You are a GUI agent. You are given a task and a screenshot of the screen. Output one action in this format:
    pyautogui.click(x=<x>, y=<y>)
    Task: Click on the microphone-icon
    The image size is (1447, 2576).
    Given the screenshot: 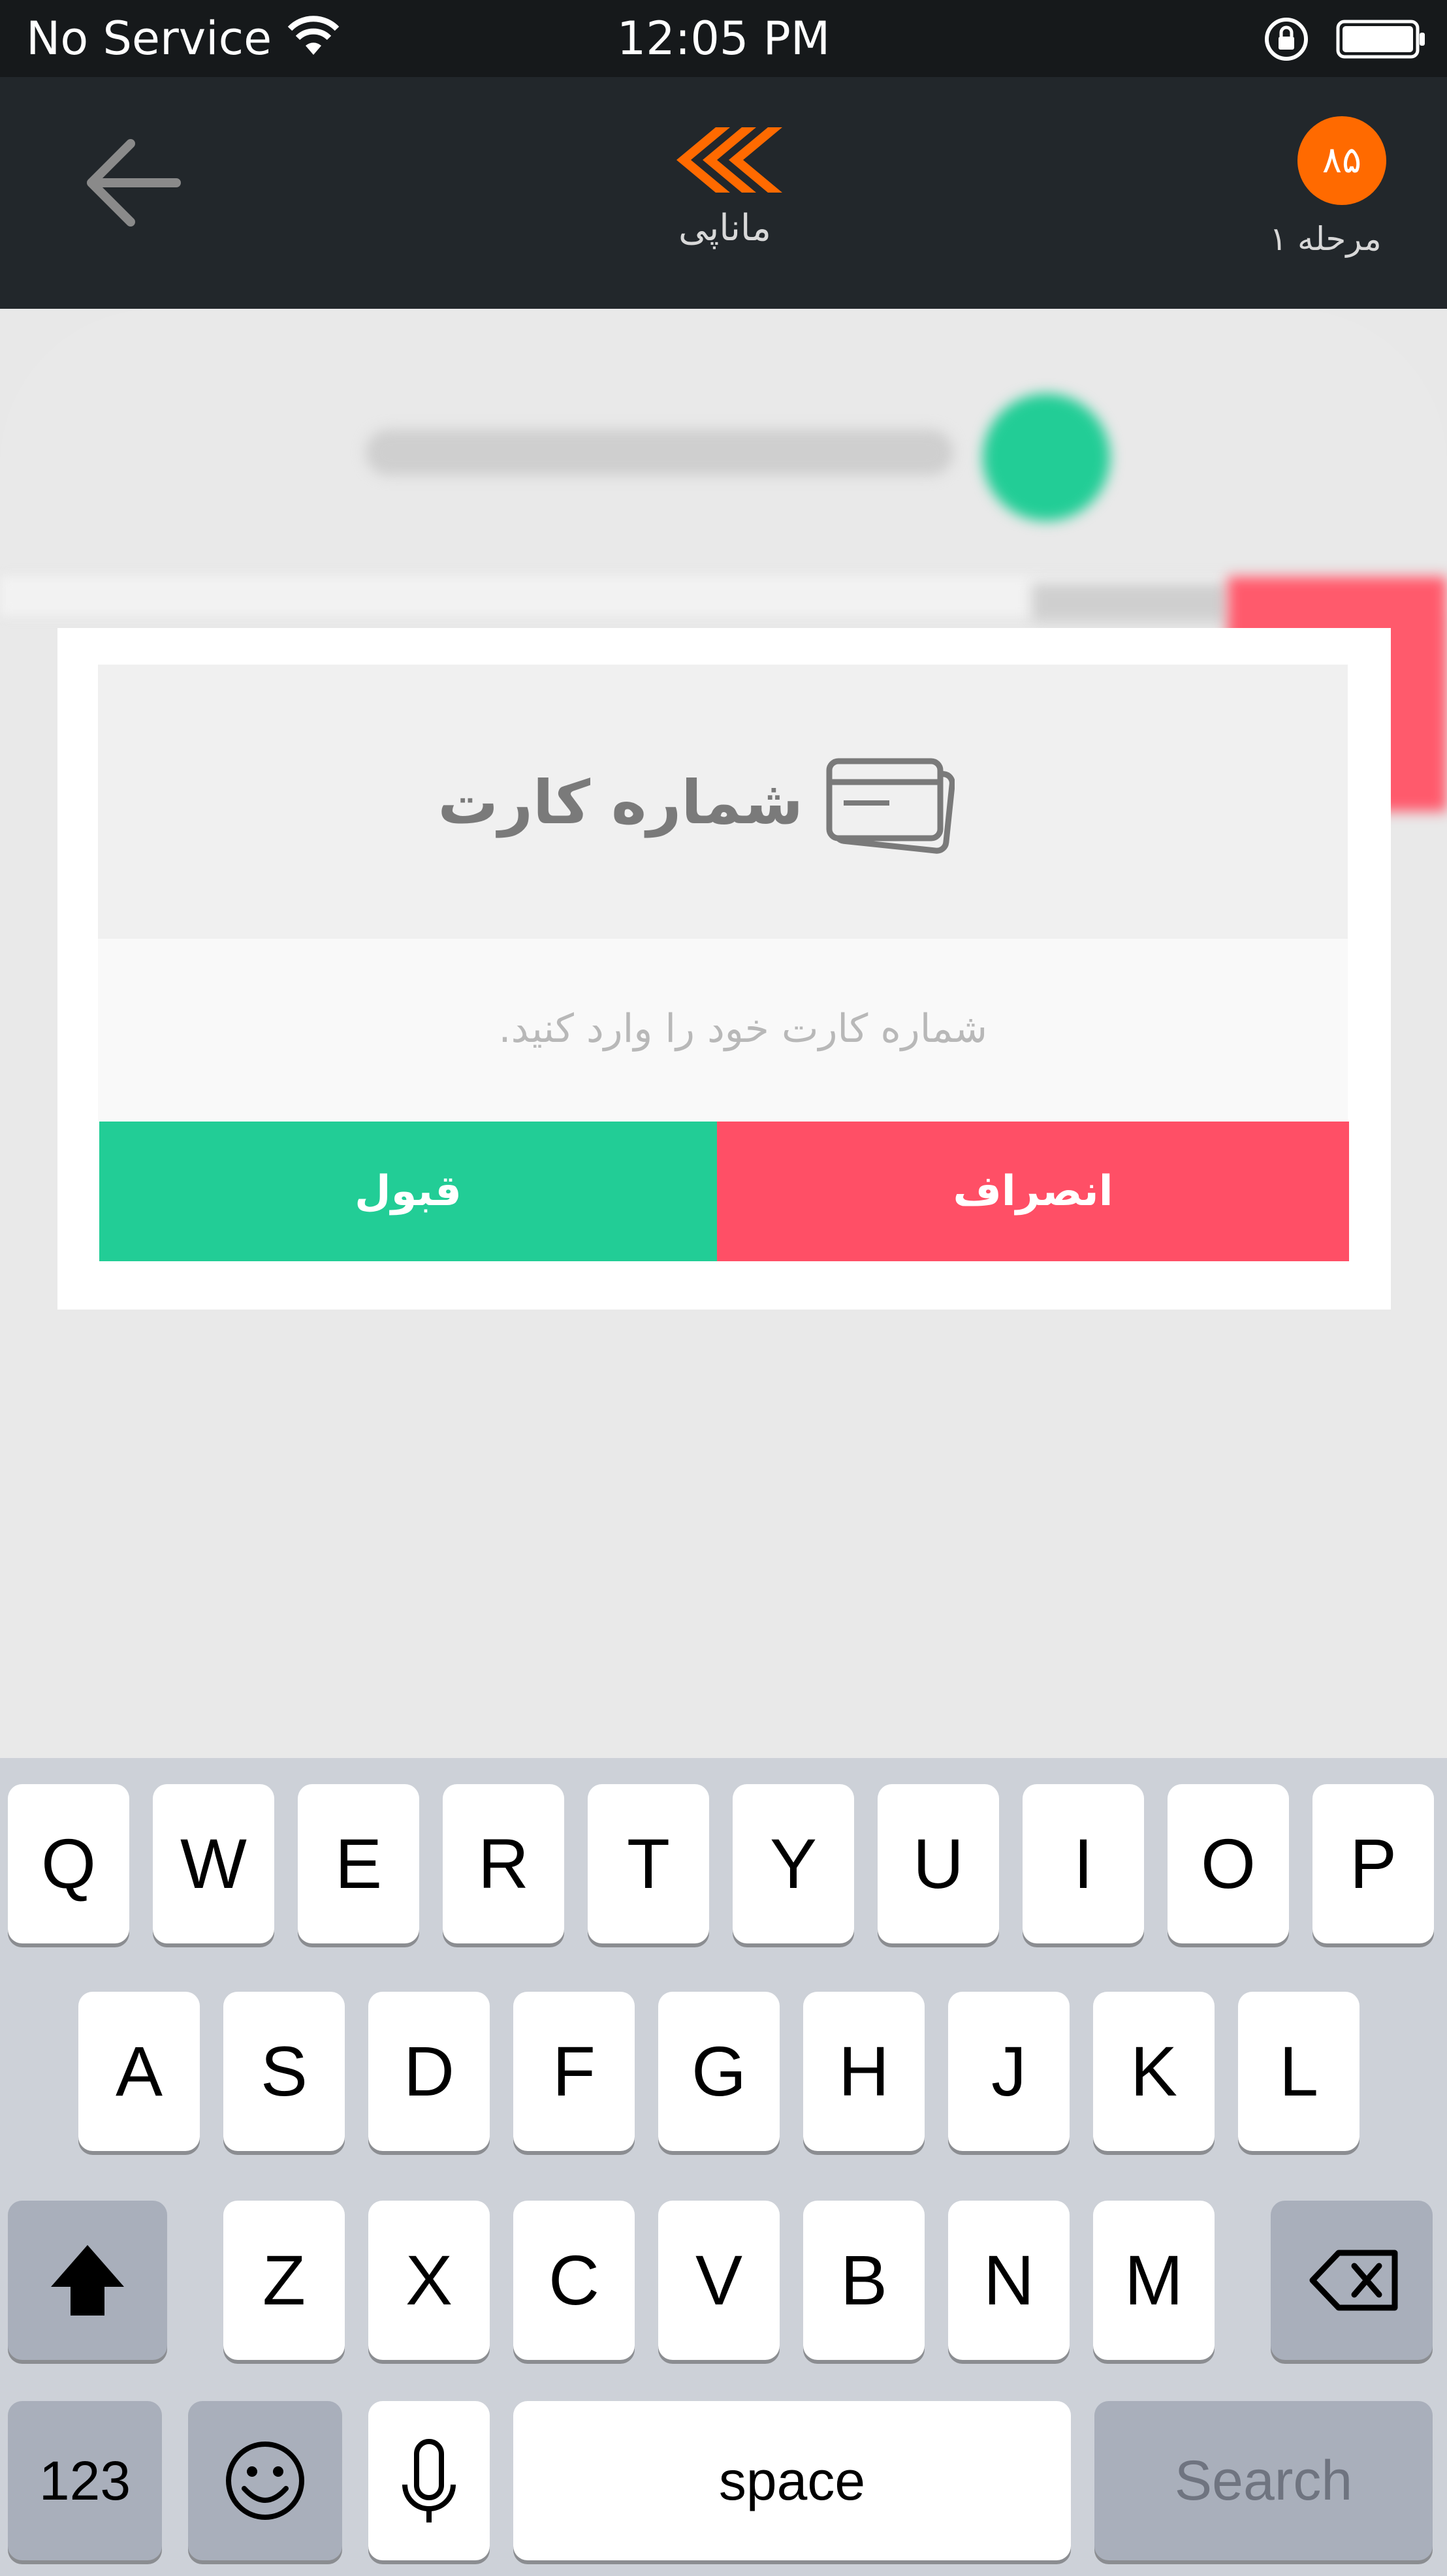 What is the action you would take?
    pyautogui.click(x=429, y=2480)
    